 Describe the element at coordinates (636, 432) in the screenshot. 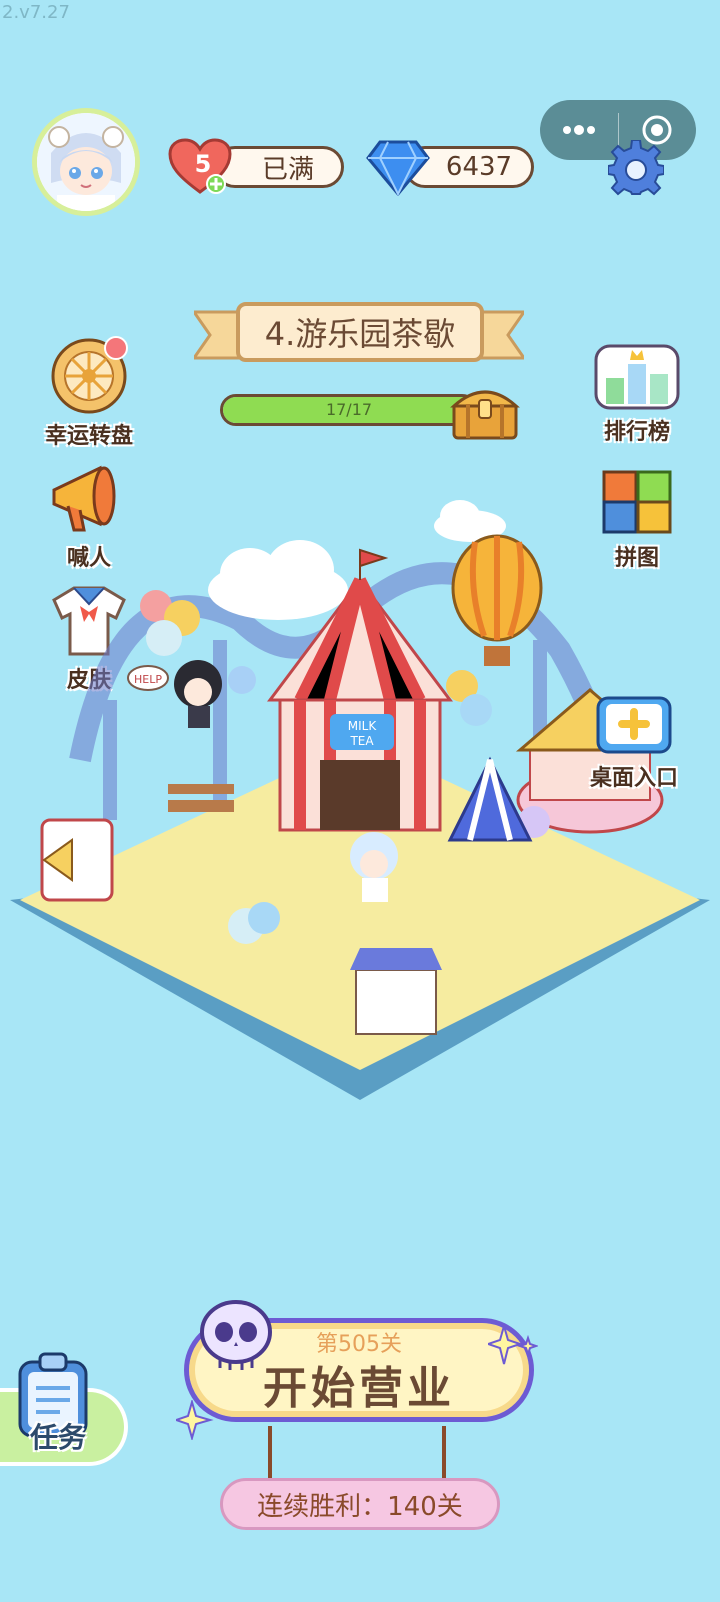

I see `leaderboard-label: 排行榜` at that location.